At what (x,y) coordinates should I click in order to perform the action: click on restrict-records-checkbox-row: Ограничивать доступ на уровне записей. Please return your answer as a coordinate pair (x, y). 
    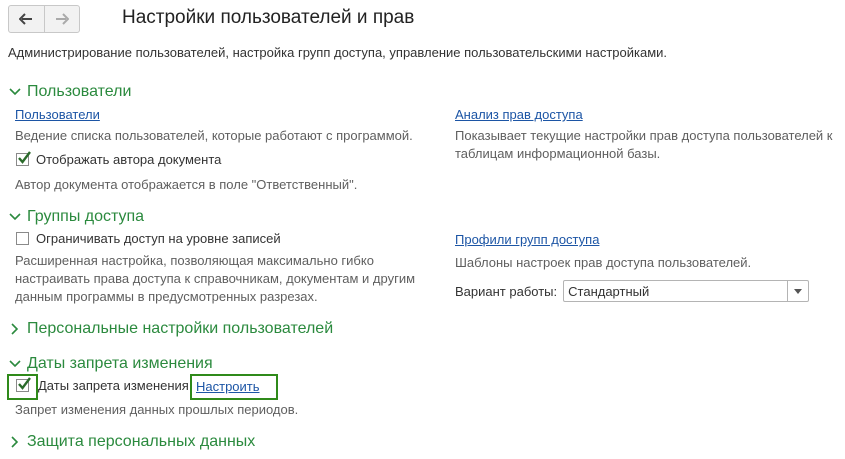
    Looking at the image, I should click on (148, 238).